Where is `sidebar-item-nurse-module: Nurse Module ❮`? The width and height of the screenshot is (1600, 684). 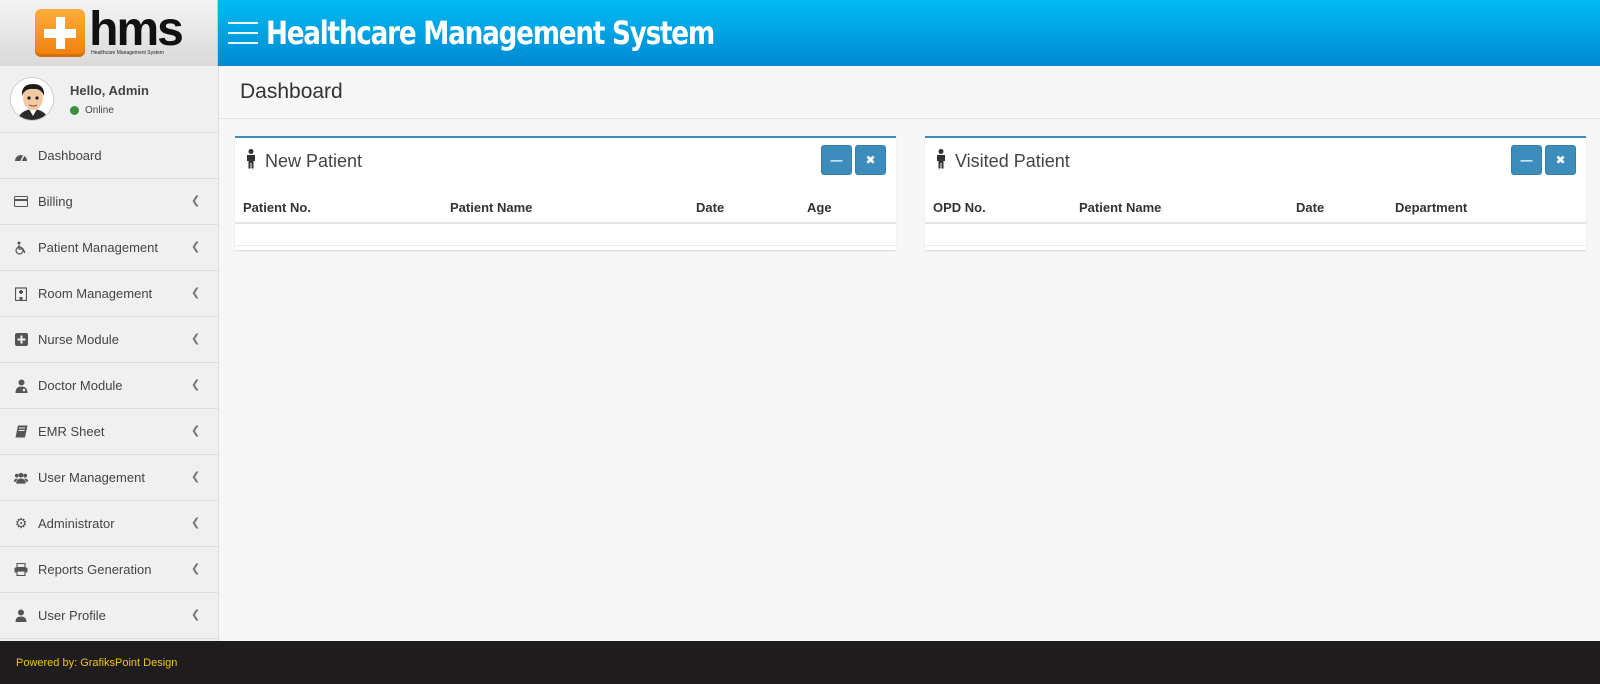 sidebar-item-nurse-module: Nurse Module ❮ is located at coordinates (109, 340).